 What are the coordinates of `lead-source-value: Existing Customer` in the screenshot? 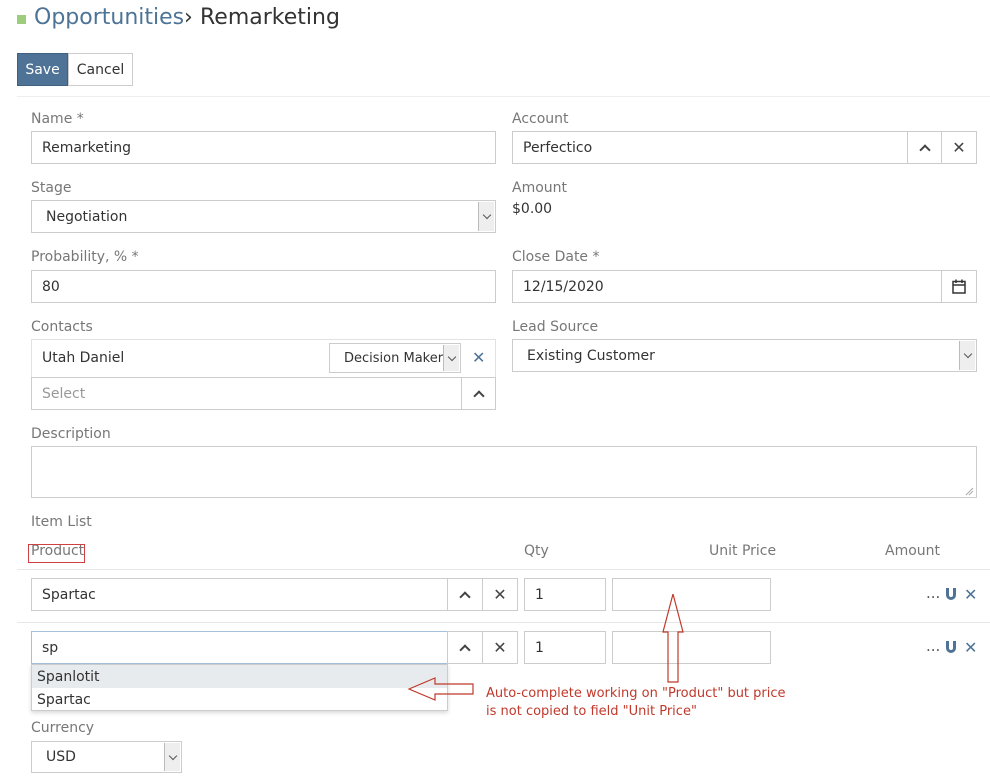 It's located at (591, 355).